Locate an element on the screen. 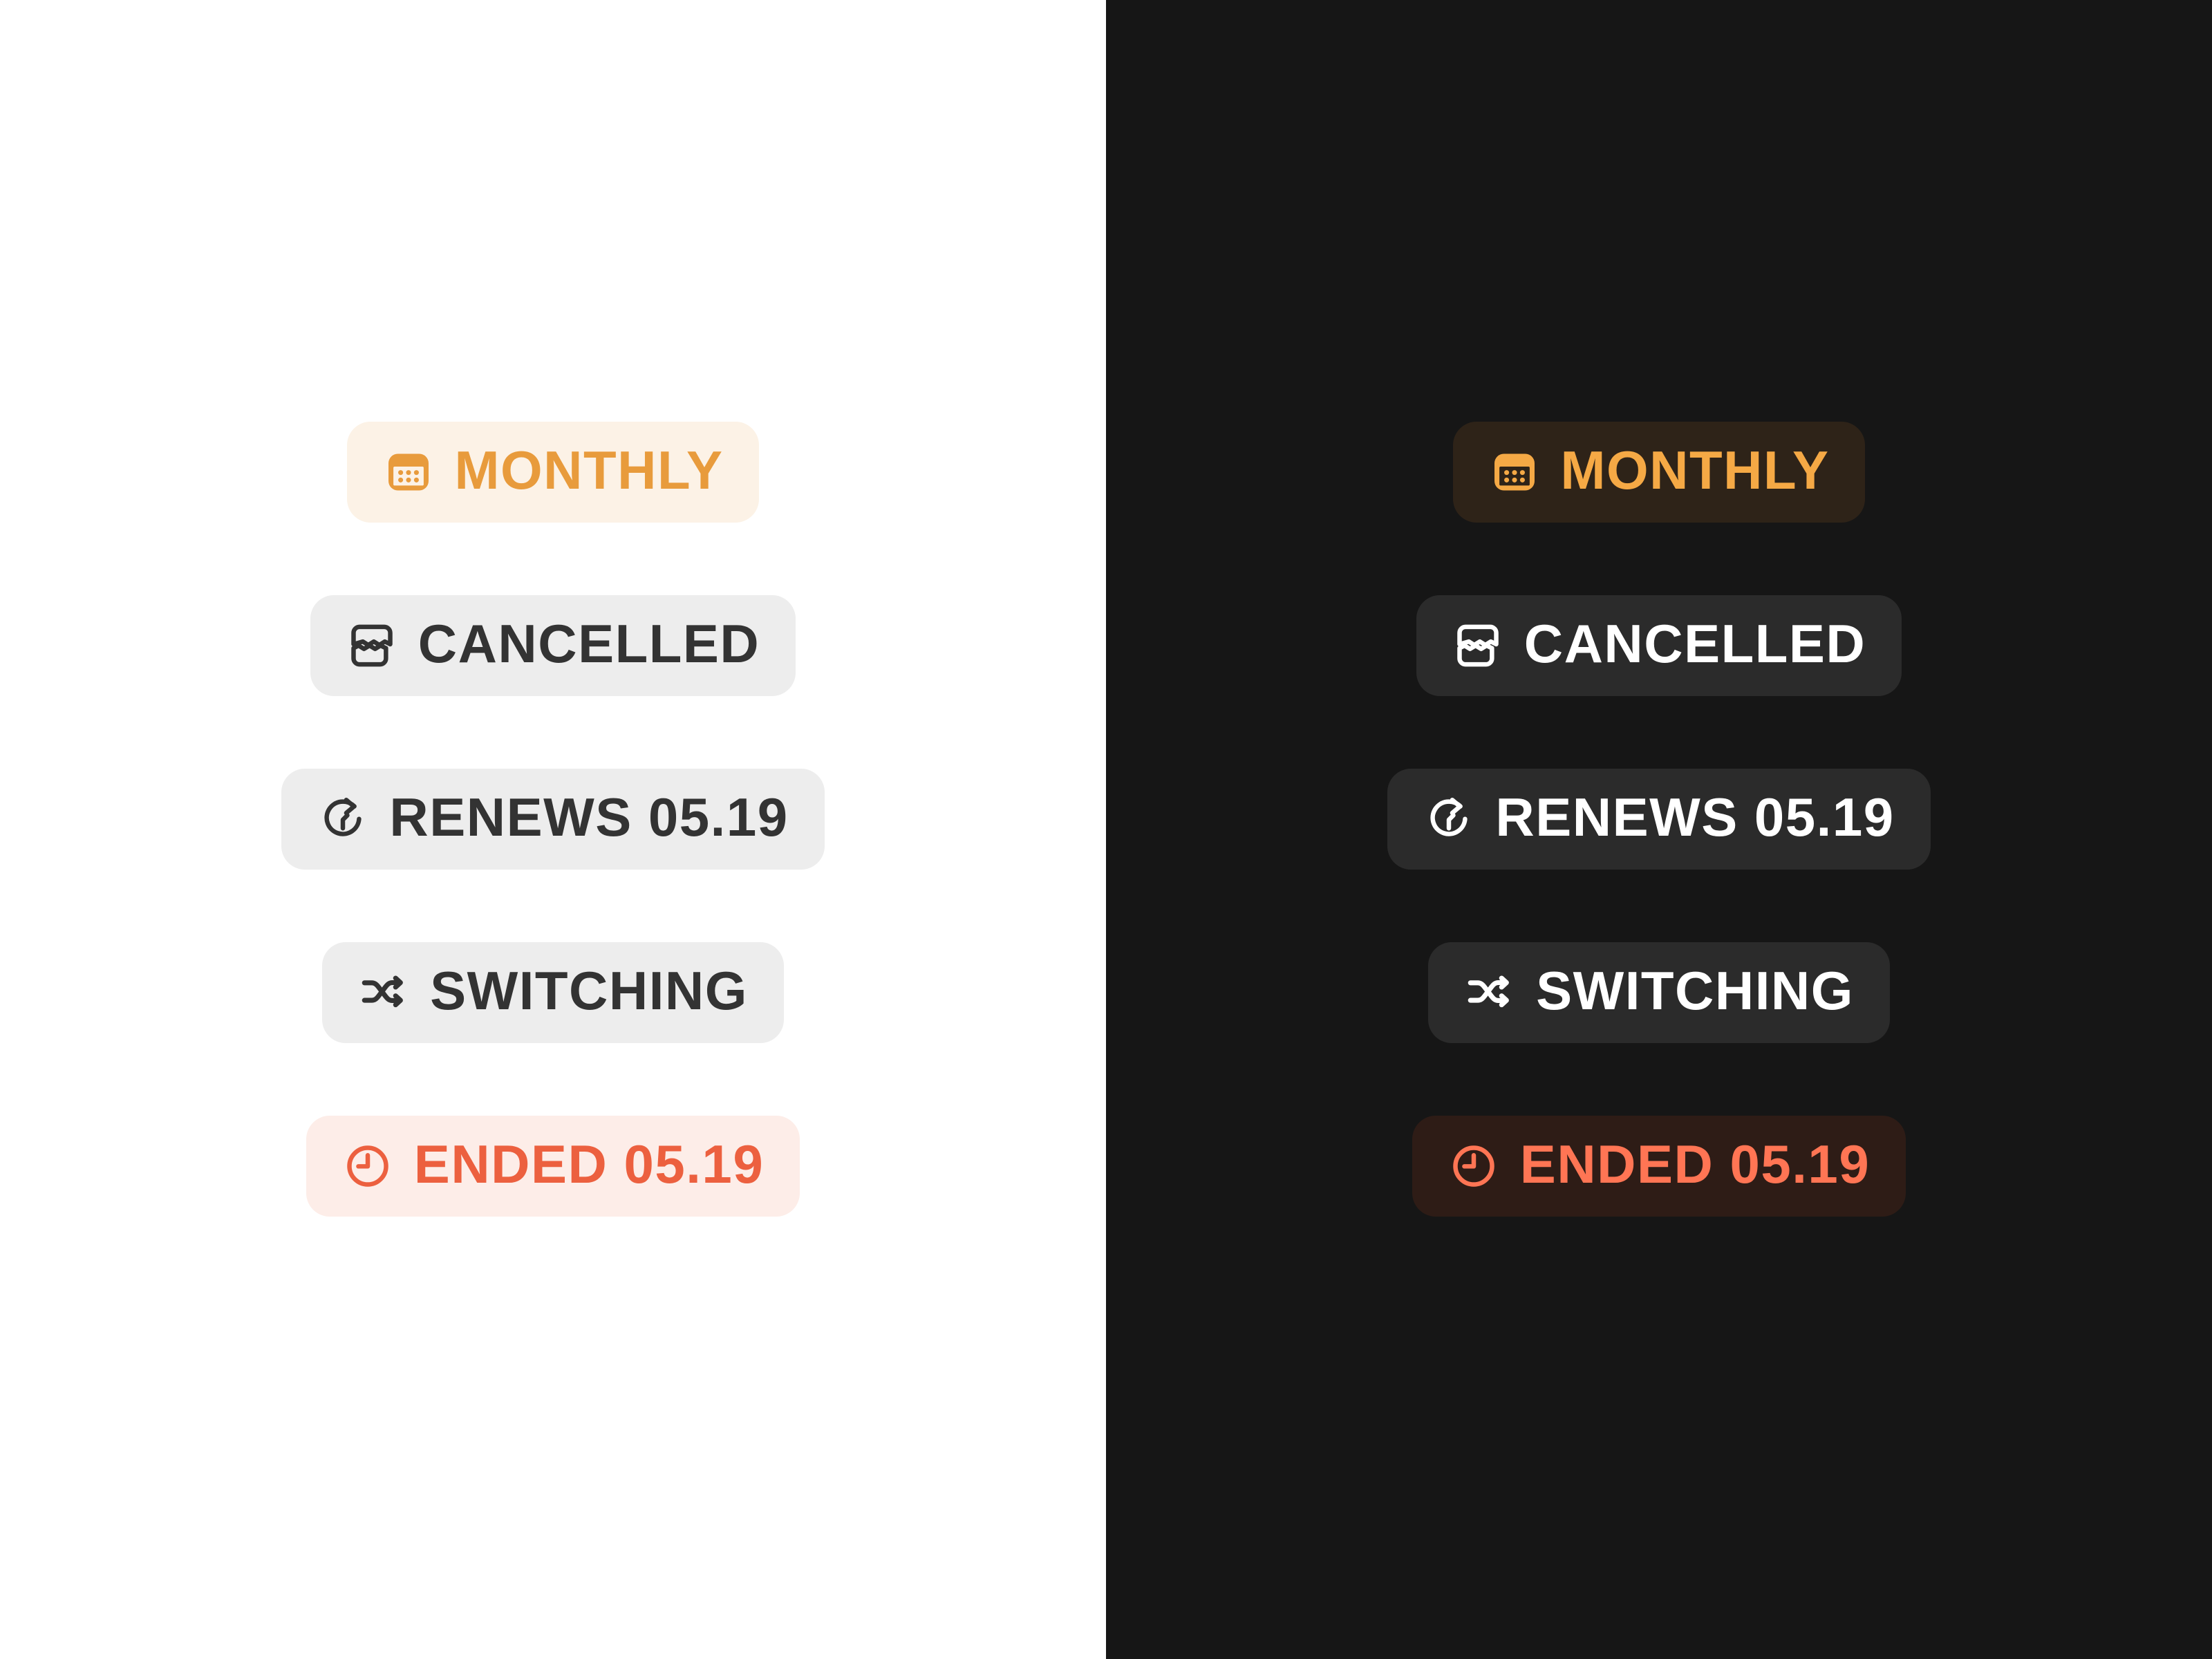 Image resolution: width=2212 pixels, height=1659 pixels. badge-renews-dark: RENEWS 05.19 is located at coordinates (1659, 819).